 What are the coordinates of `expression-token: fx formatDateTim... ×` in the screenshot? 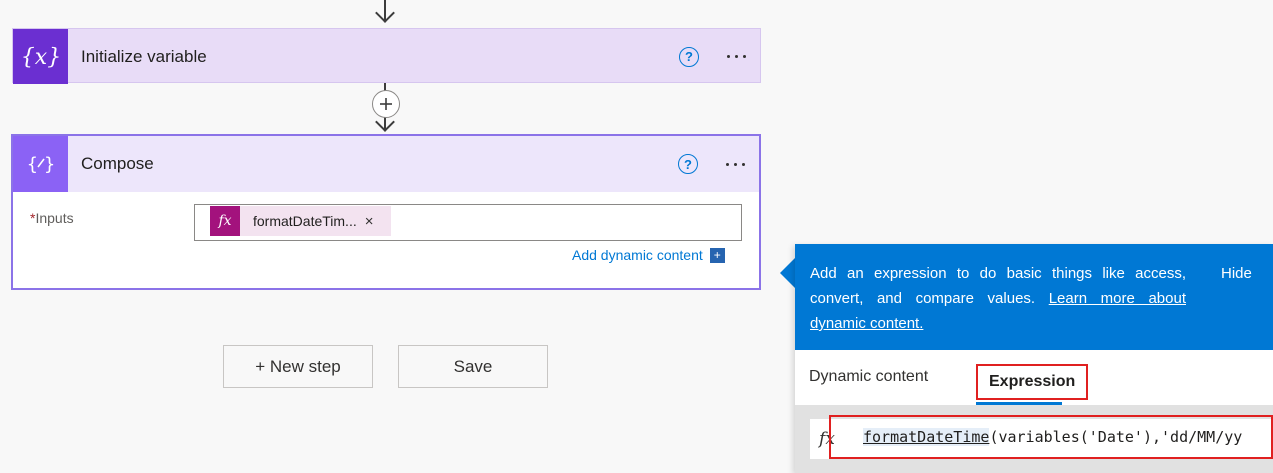 It's located at (300, 221).